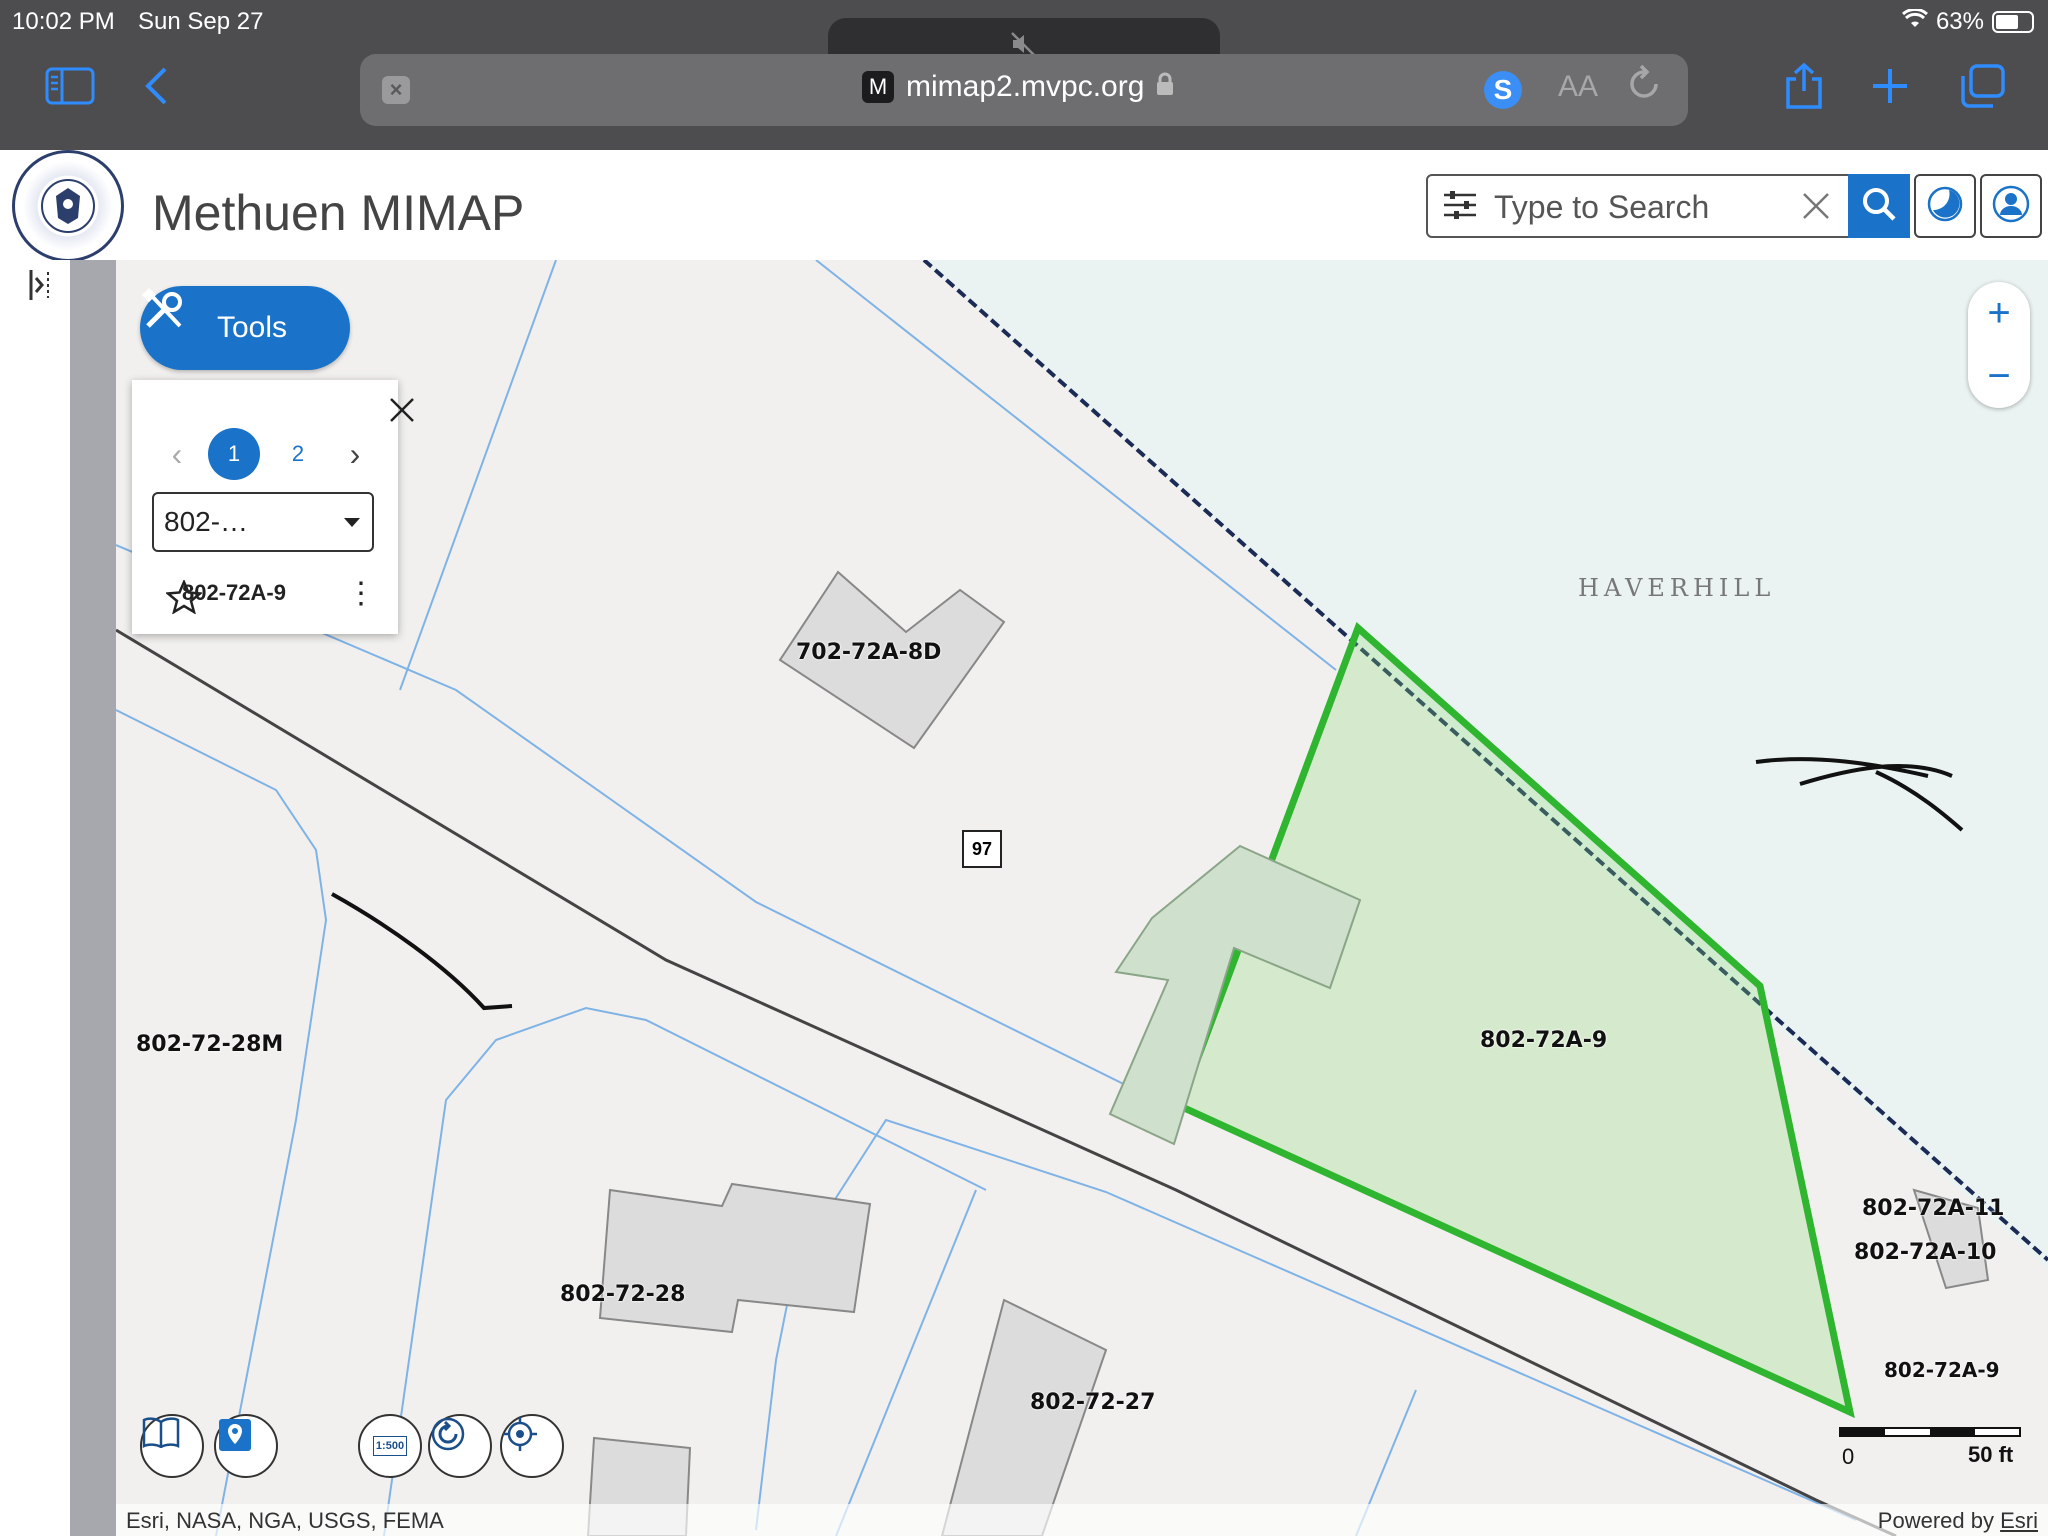 Image resolution: width=2048 pixels, height=1536 pixels. I want to click on status-right: 63%, so click(1967, 21).